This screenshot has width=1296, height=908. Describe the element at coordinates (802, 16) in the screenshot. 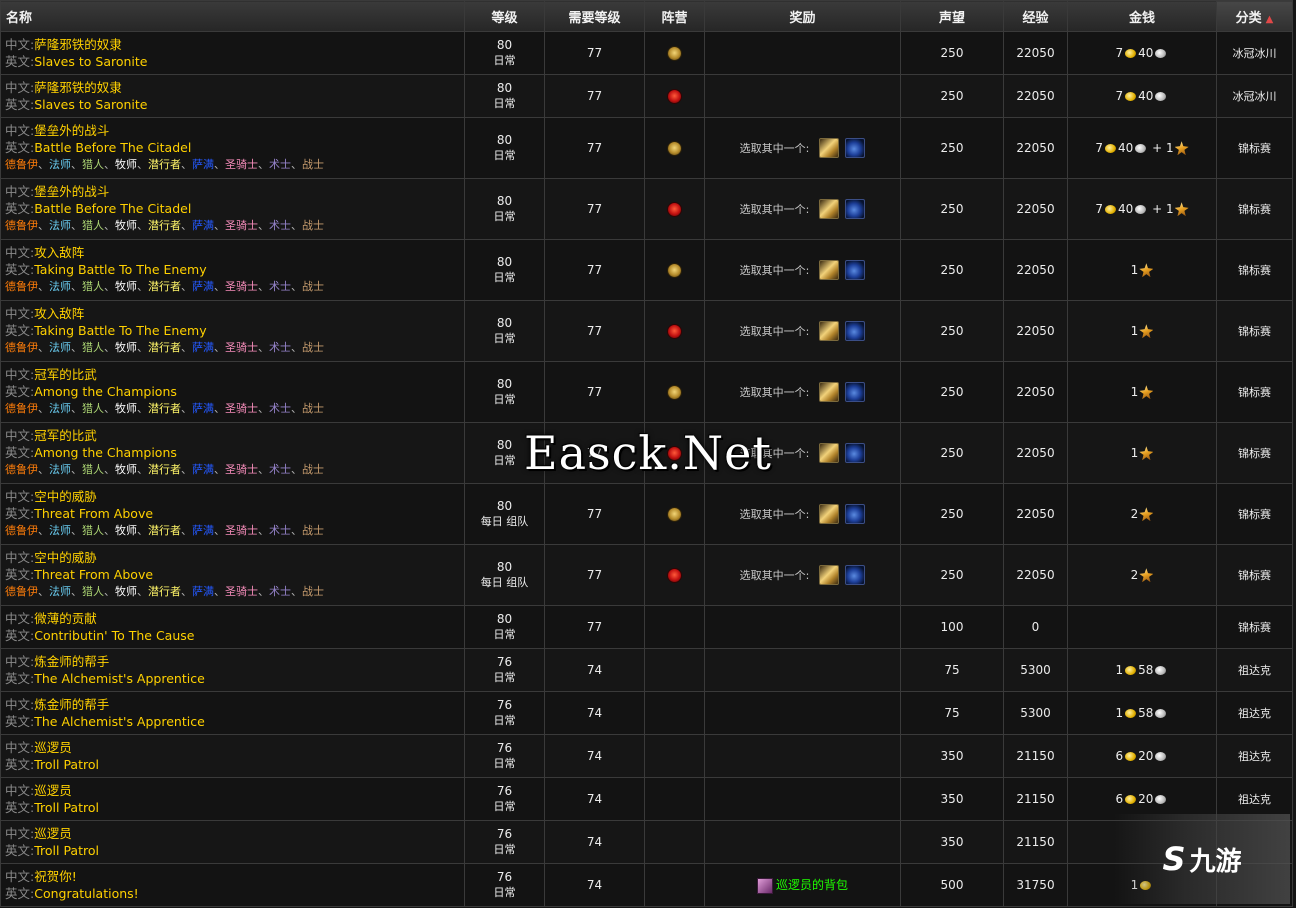

I see `column-header-reward: 奖励` at that location.